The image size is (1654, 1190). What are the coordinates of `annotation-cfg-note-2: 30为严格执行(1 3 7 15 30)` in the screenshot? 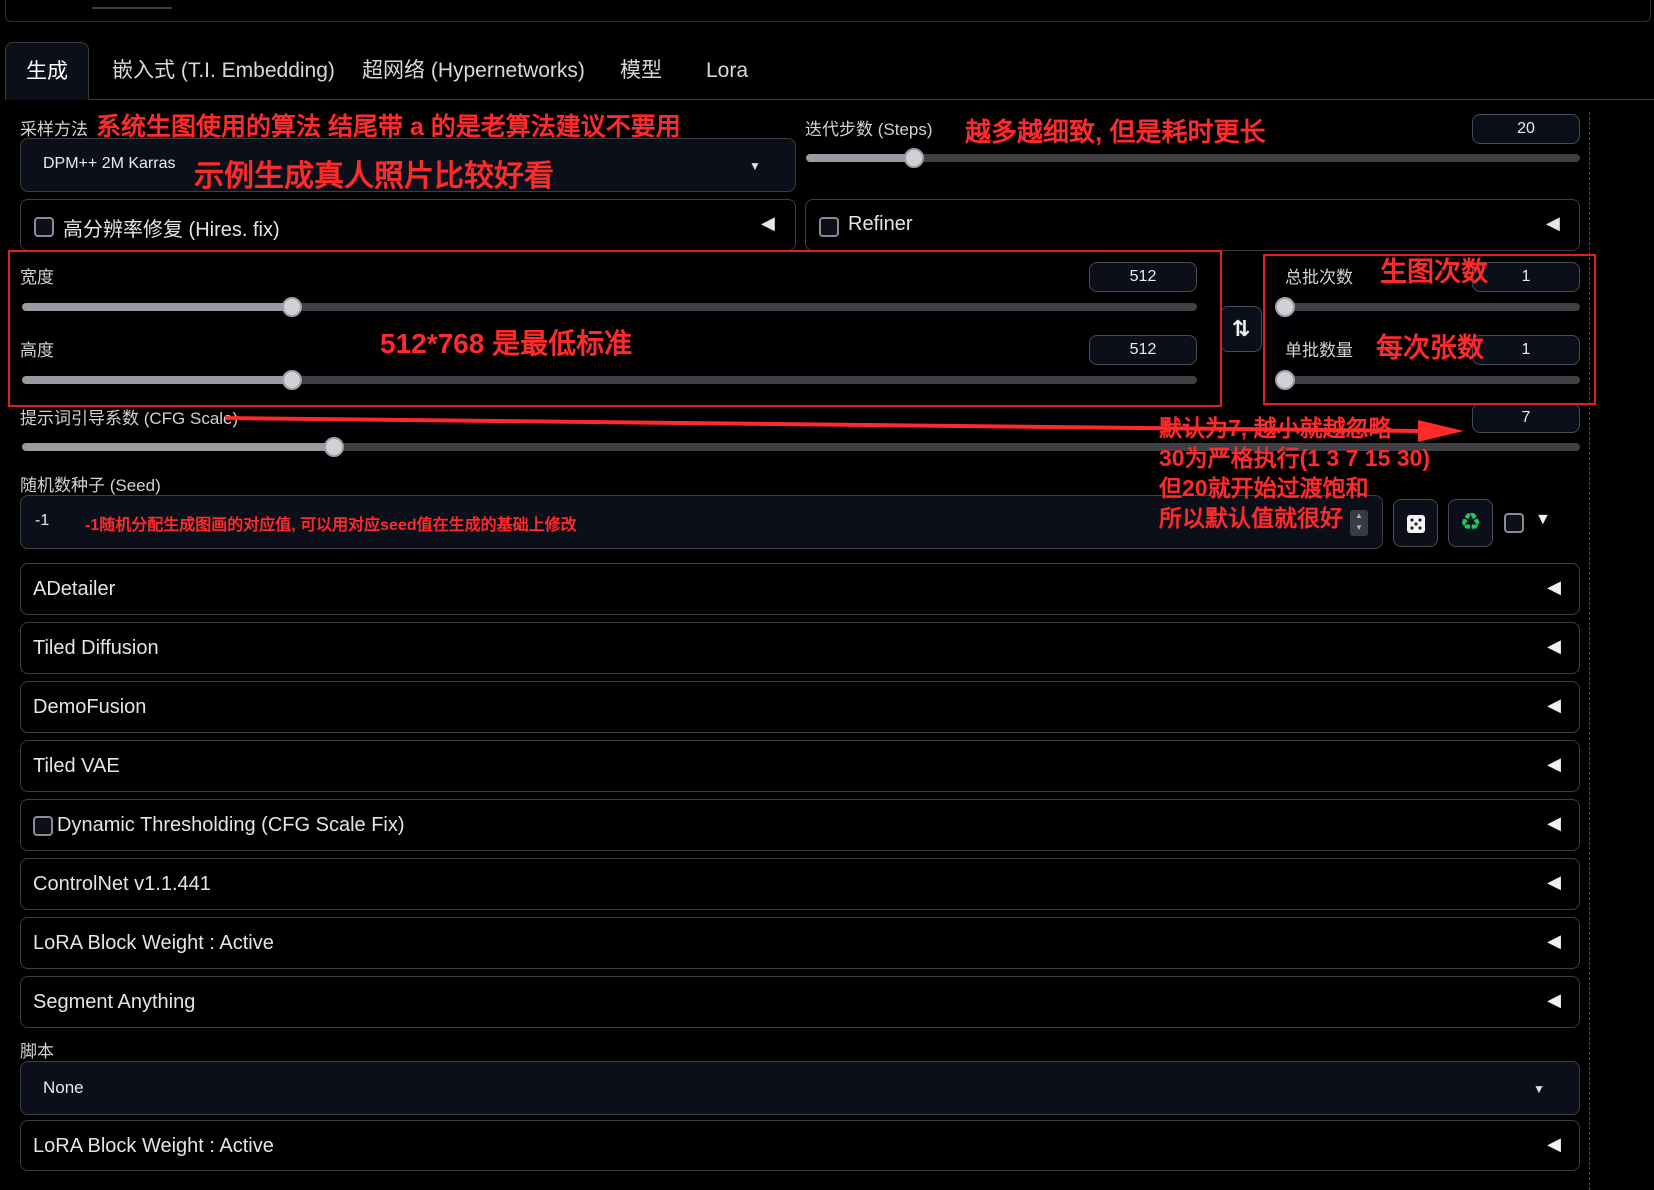 It's located at (1295, 458).